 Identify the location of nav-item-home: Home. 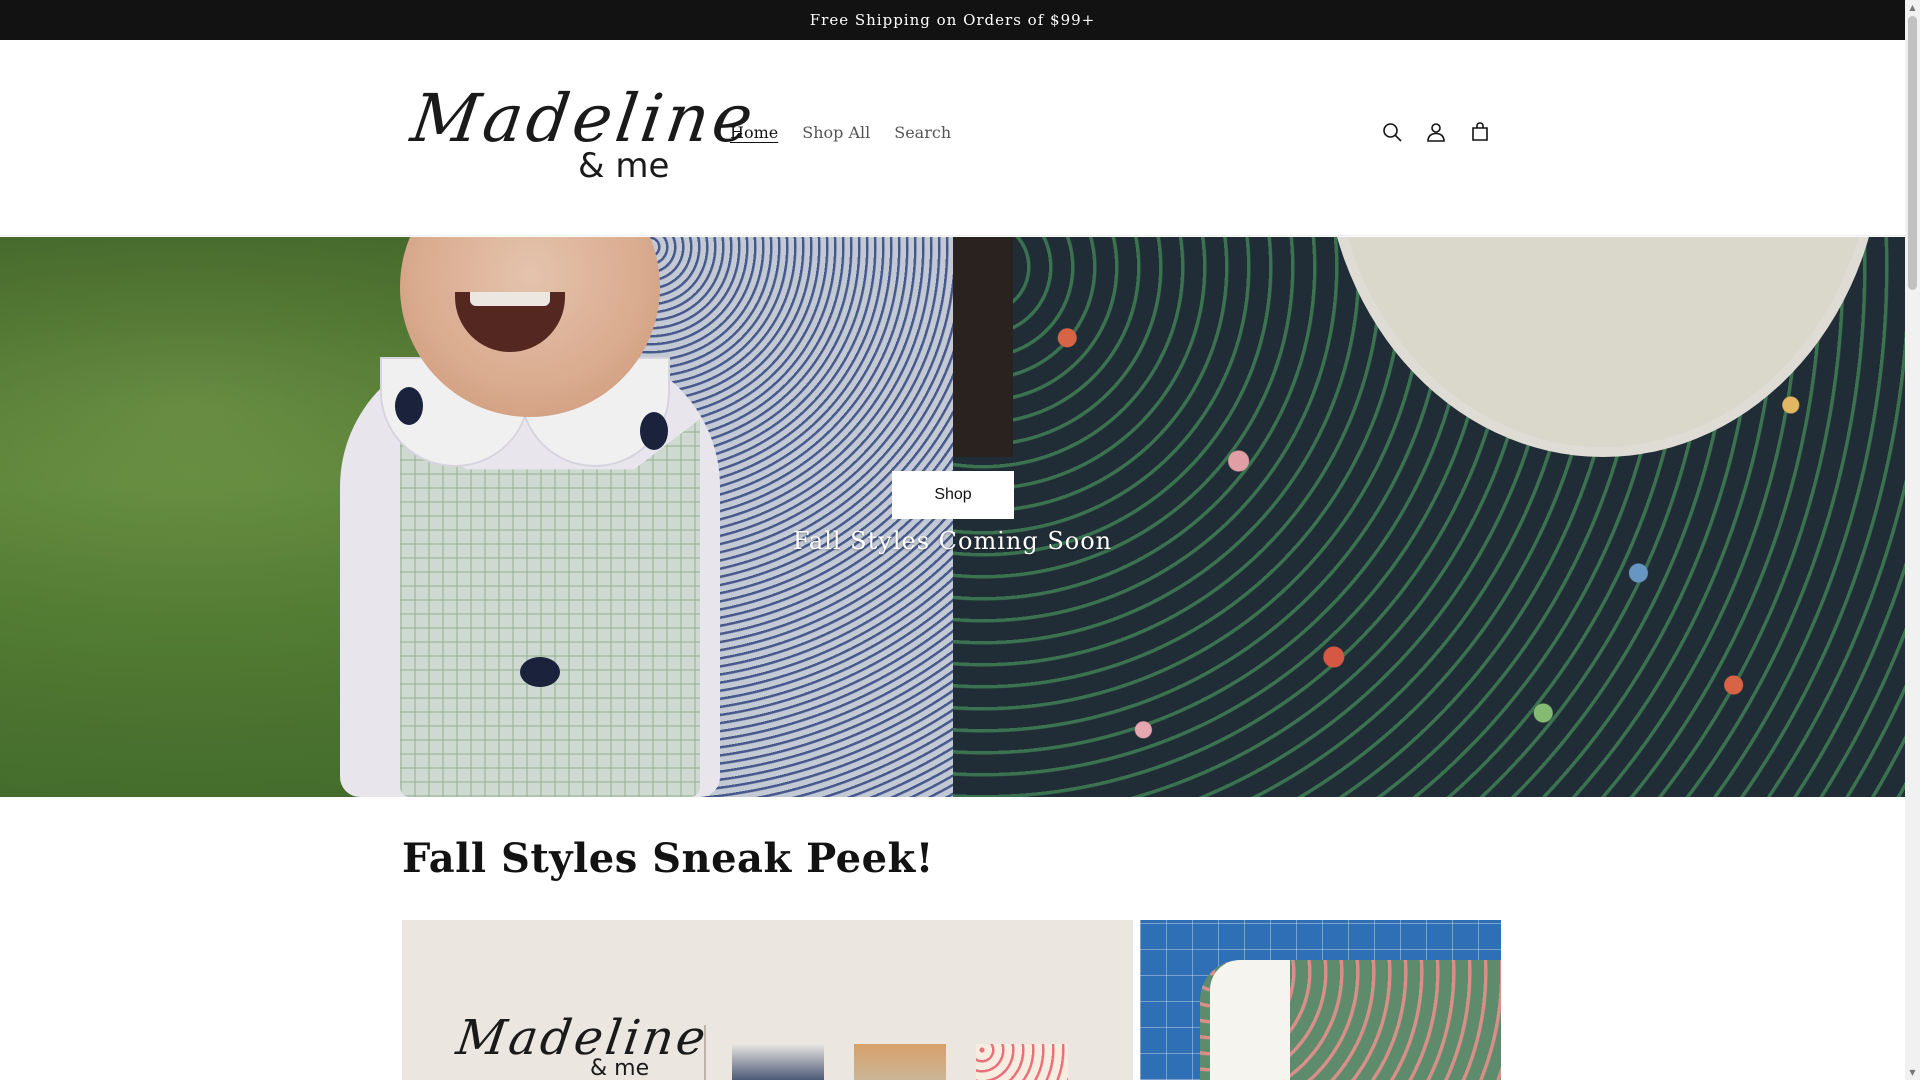
(754, 132).